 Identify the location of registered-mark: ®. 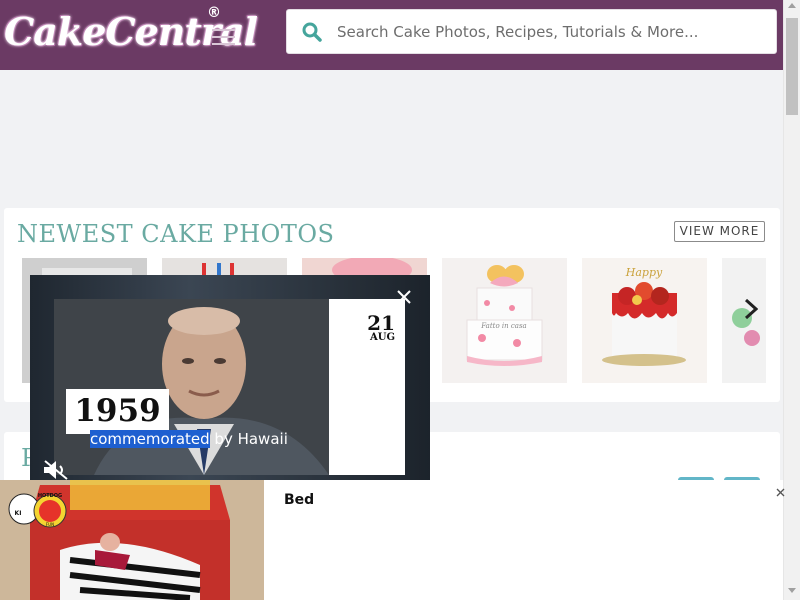
(214, 13).